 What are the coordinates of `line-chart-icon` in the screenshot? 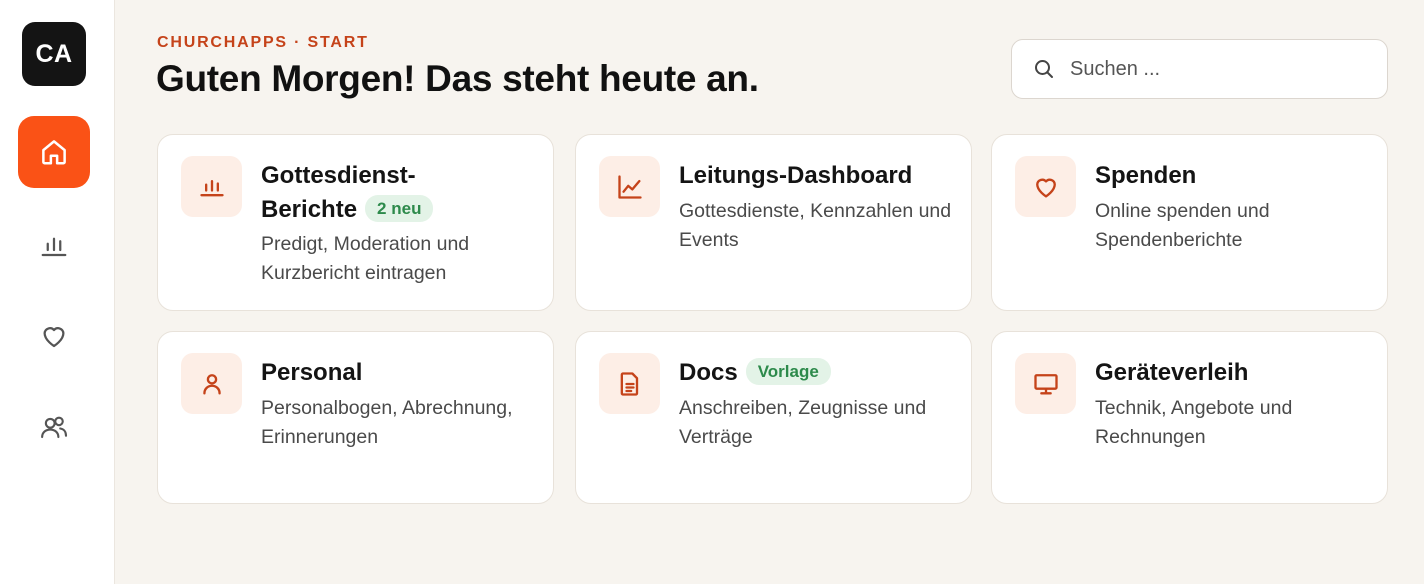 It's located at (629, 186).